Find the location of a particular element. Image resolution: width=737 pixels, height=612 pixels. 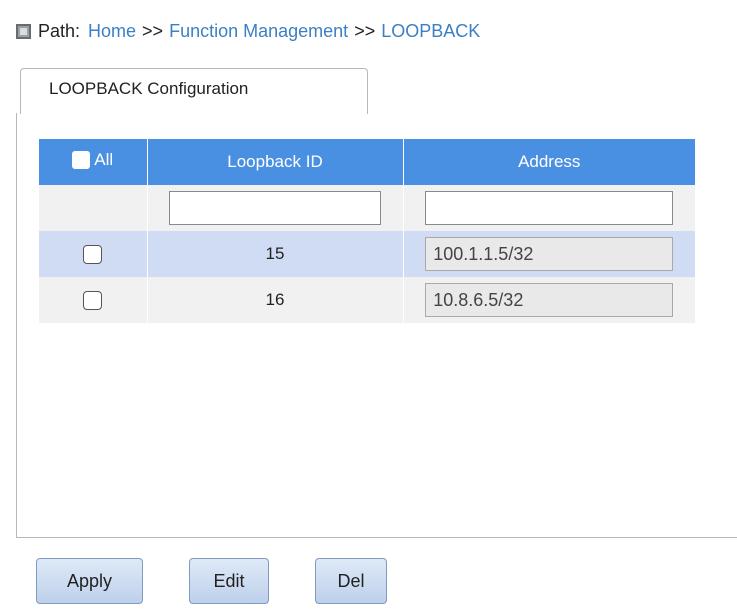

table-header-row: All Loopback ID Address is located at coordinates (367, 162).